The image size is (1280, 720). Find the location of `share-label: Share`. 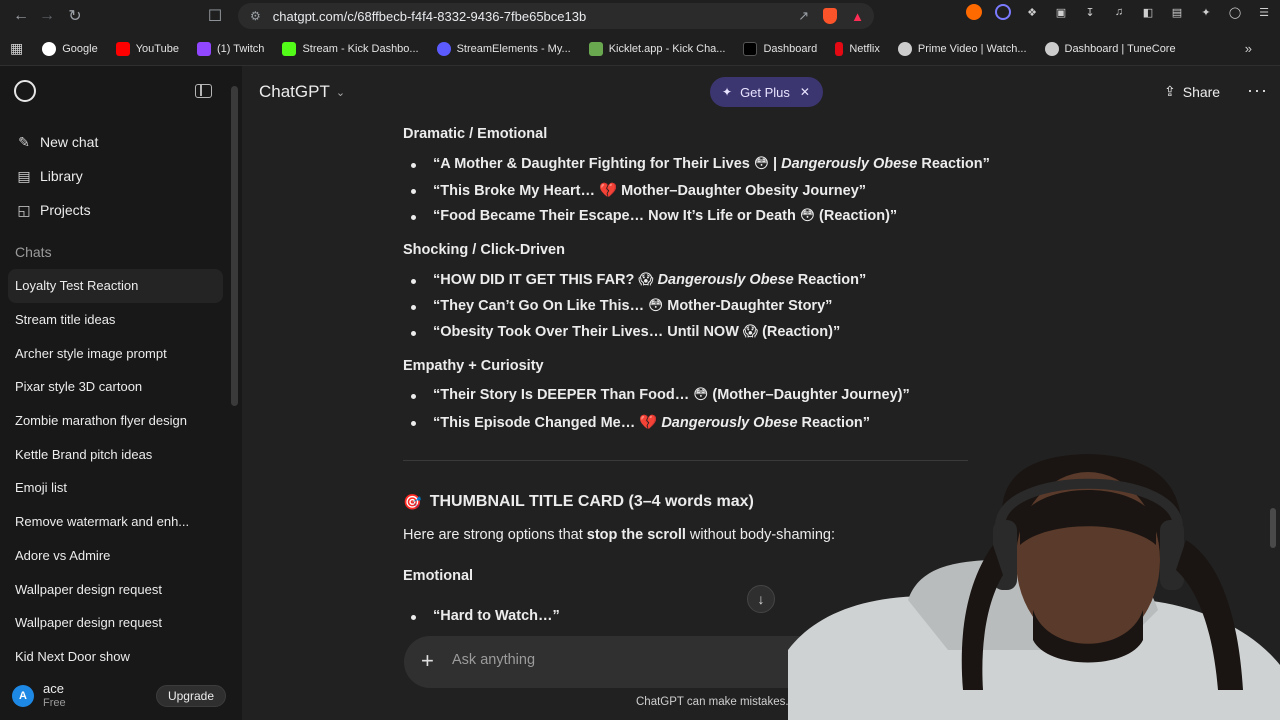

share-label: Share is located at coordinates (1201, 91).